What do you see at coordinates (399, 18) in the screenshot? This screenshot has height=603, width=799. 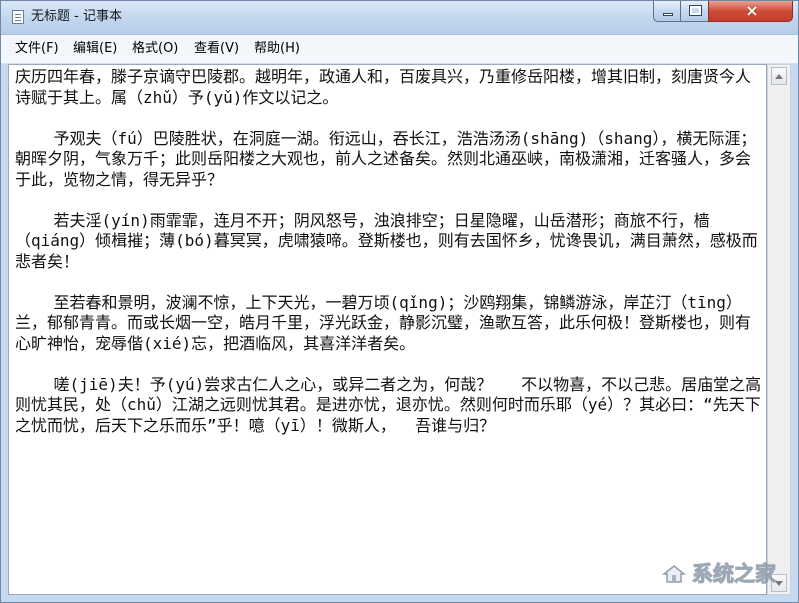 I see `title-bar: 无标题 - 记事本 ×` at bounding box center [399, 18].